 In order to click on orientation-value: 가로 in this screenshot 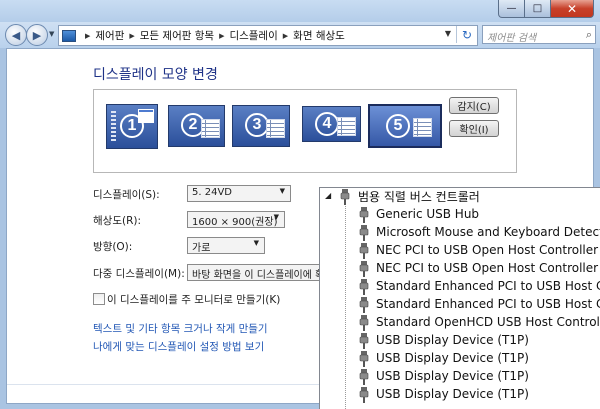, I will do `click(201, 248)`.